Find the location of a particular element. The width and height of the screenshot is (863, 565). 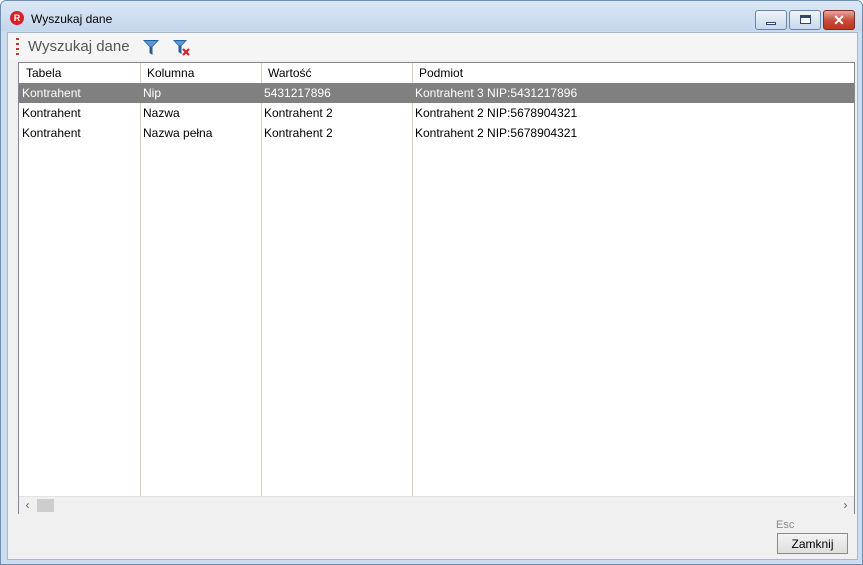

title-bar: R Wyszukaj dane ✕ is located at coordinates (431, 16).